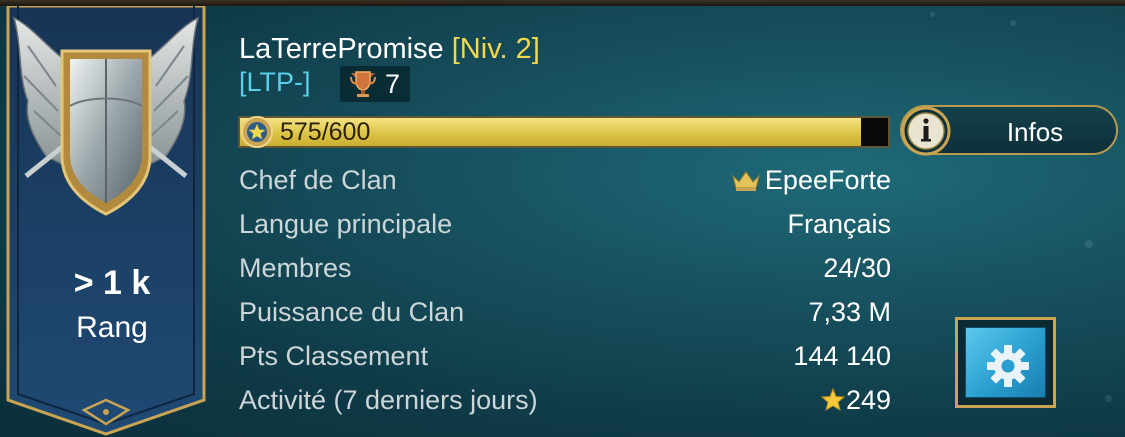 The height and width of the screenshot is (437, 1125). Describe the element at coordinates (745, 181) in the screenshot. I see `crown-icon` at that location.